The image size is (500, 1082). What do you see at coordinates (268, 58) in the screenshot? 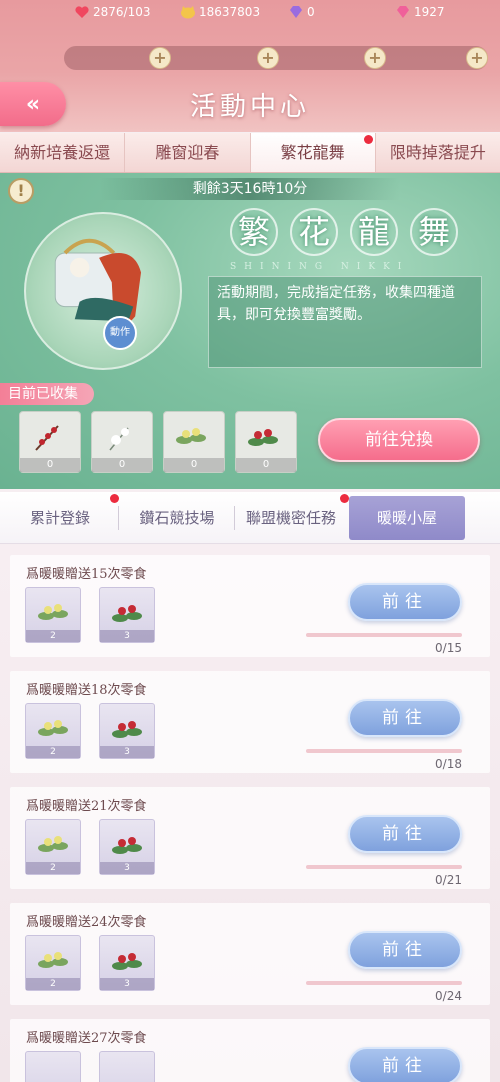
I see `add-gold-button: +` at bounding box center [268, 58].